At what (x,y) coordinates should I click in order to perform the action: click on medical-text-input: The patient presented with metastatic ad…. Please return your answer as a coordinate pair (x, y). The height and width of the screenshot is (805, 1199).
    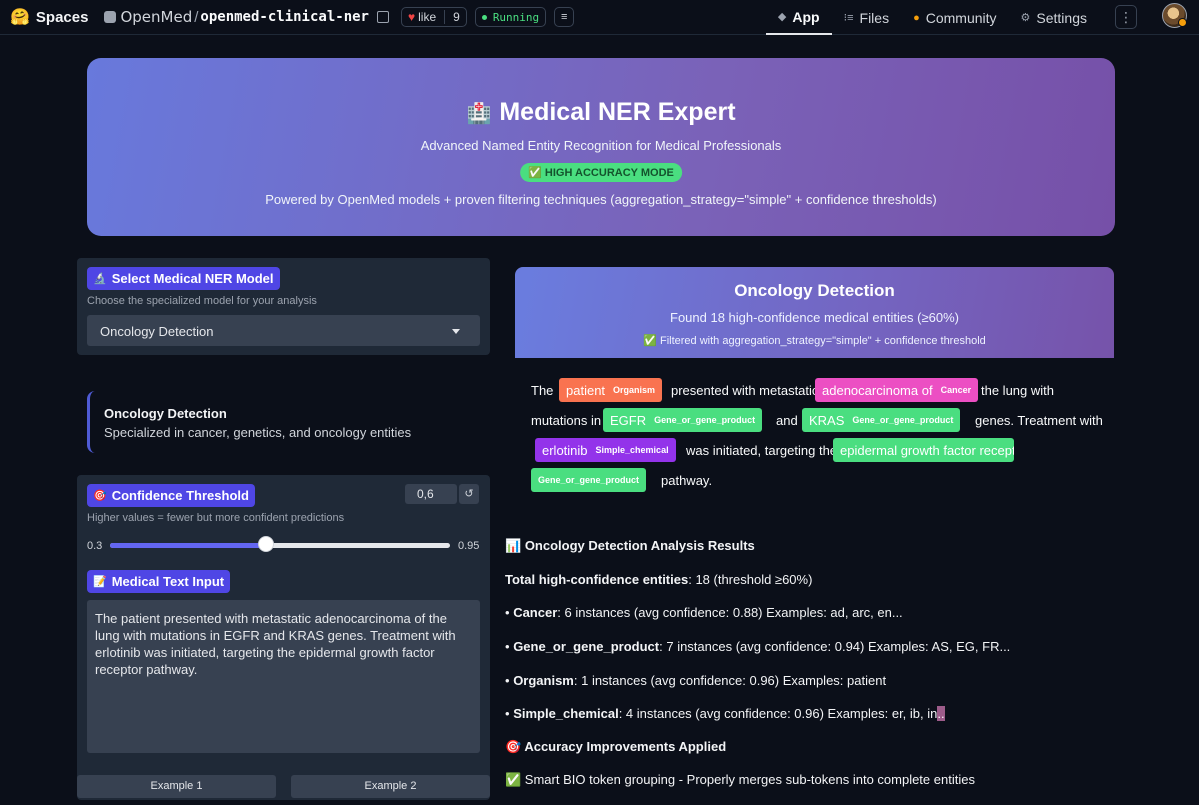
    Looking at the image, I should click on (283, 676).